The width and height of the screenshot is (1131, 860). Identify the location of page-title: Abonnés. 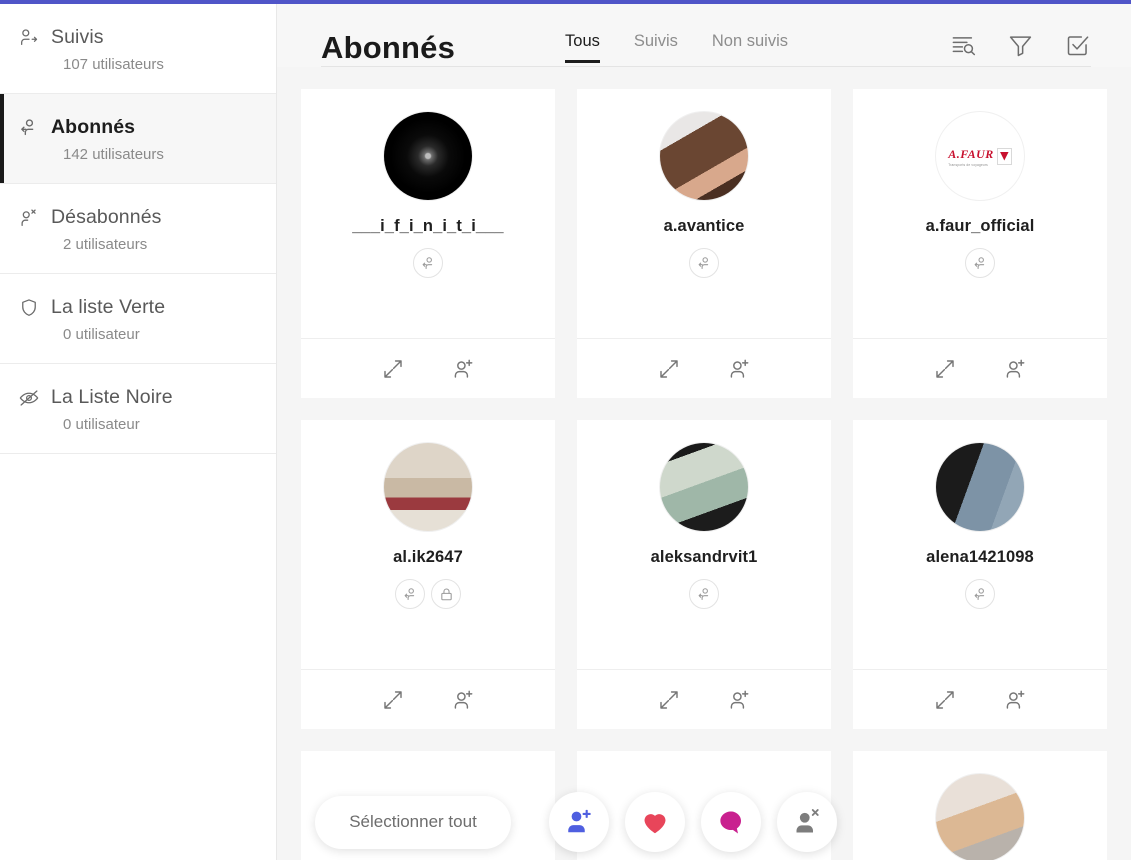
(388, 47).